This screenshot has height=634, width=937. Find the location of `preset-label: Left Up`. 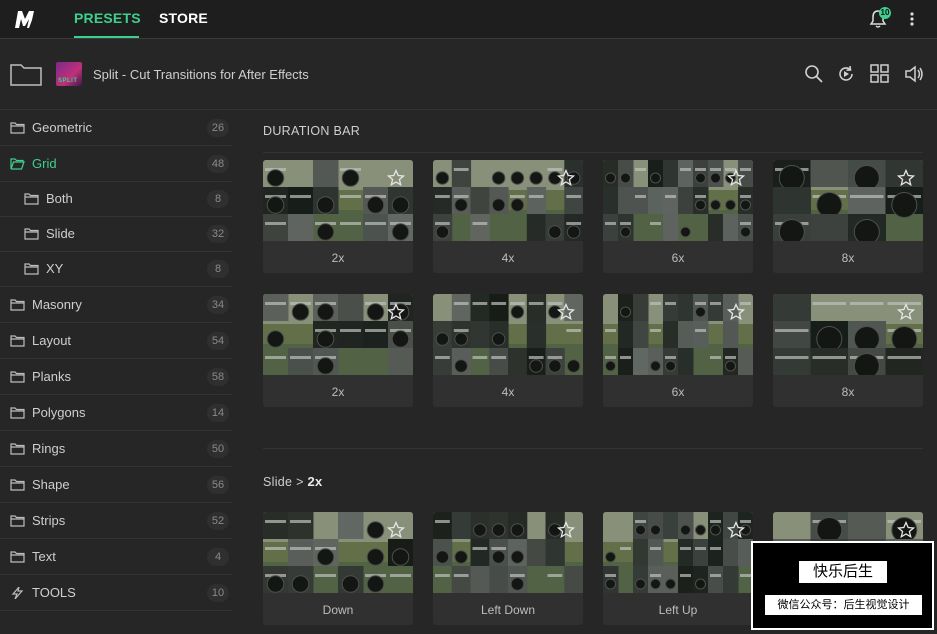

preset-label: Left Up is located at coordinates (678, 610).